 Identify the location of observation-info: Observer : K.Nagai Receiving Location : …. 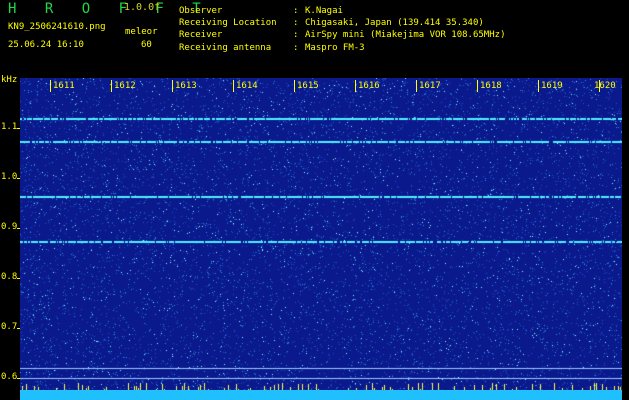
(342, 29).